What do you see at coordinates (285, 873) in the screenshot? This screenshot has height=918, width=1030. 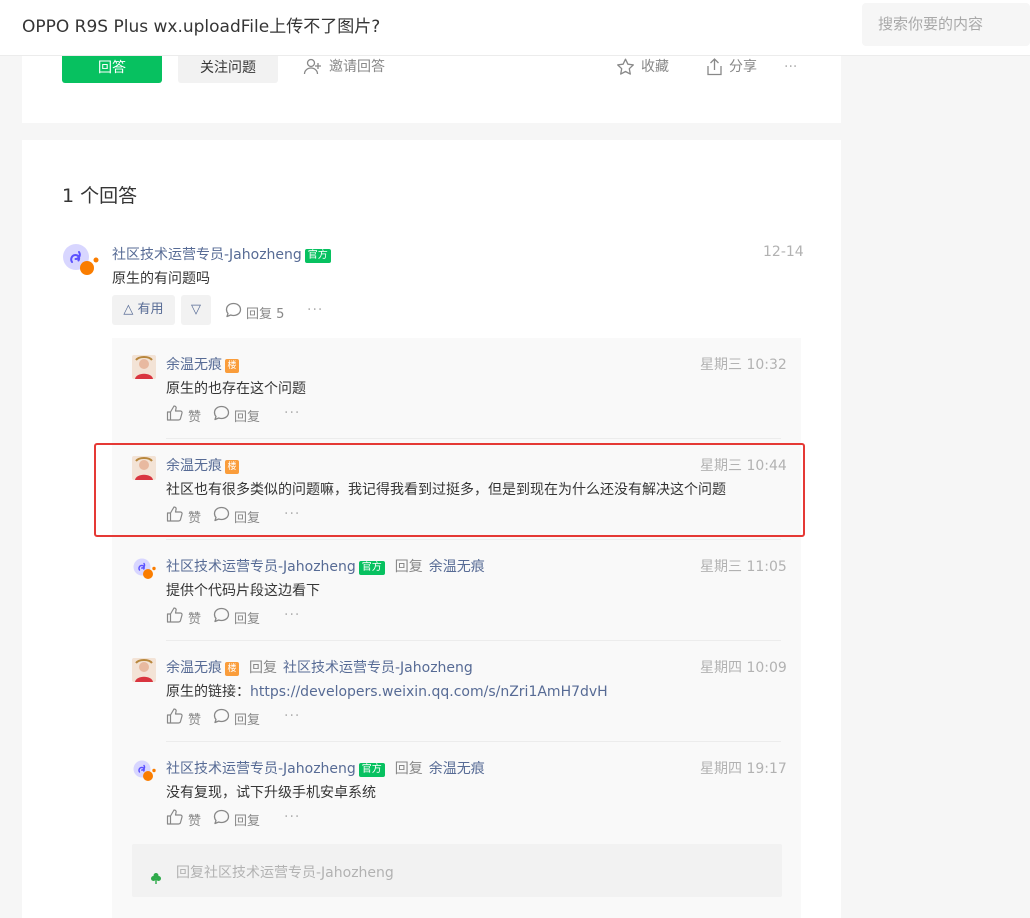 I see `reply-input-placeholder: 回复社区技术运营专员-Jahozheng` at bounding box center [285, 873].